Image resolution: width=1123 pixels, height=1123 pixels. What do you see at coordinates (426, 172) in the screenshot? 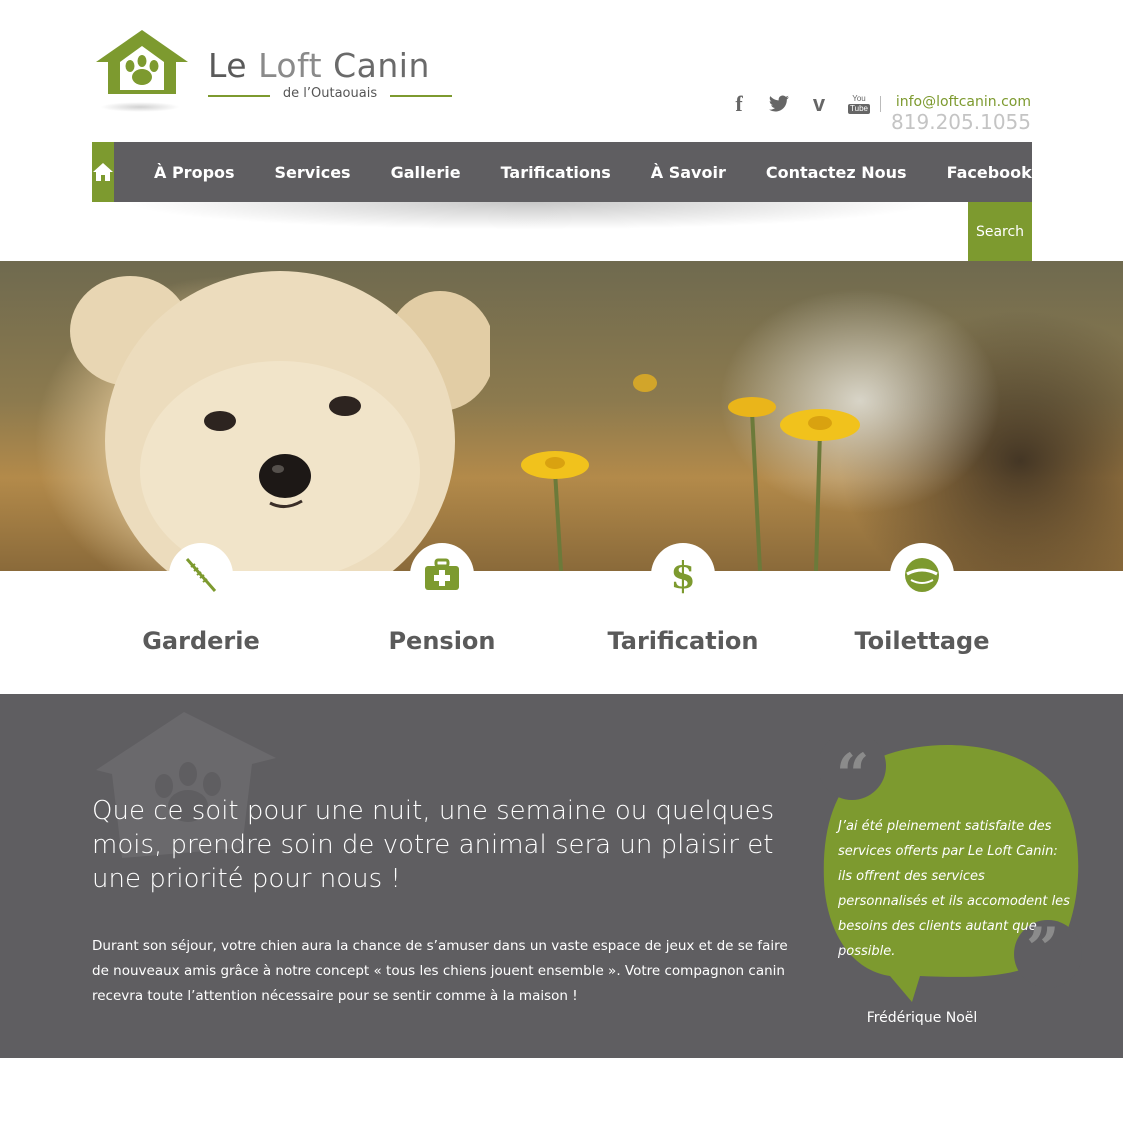
I see `nav-item-gallerie: Gallerie` at bounding box center [426, 172].